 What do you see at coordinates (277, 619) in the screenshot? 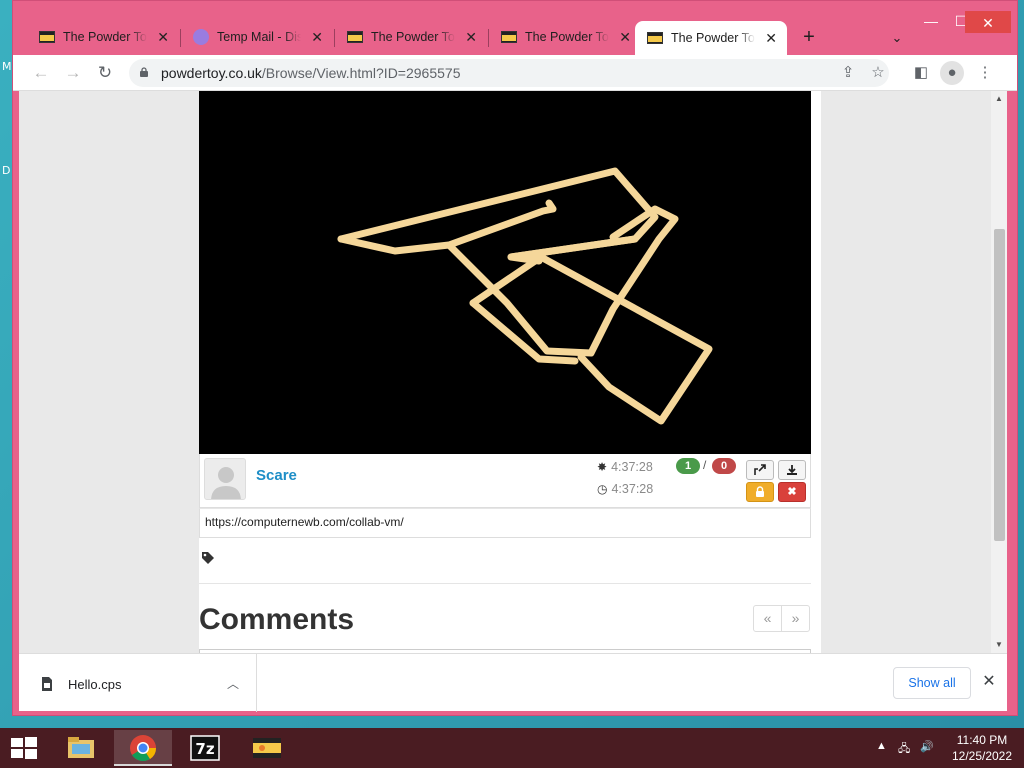
I see `comments-heading: Comments` at bounding box center [277, 619].